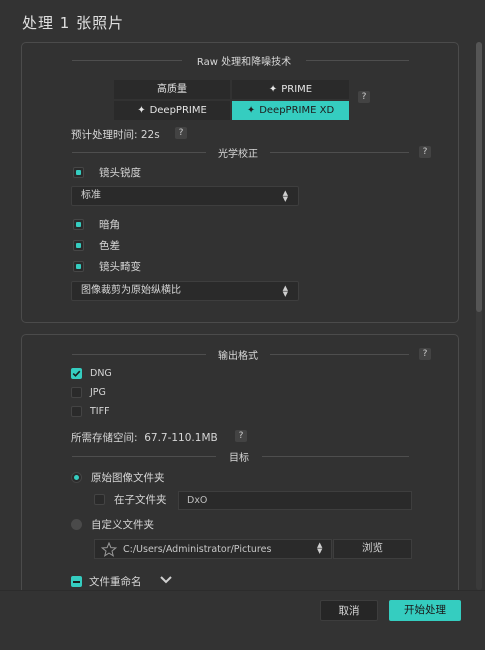 This screenshot has width=485, height=650. I want to click on optics-help-icon: ?, so click(425, 152).